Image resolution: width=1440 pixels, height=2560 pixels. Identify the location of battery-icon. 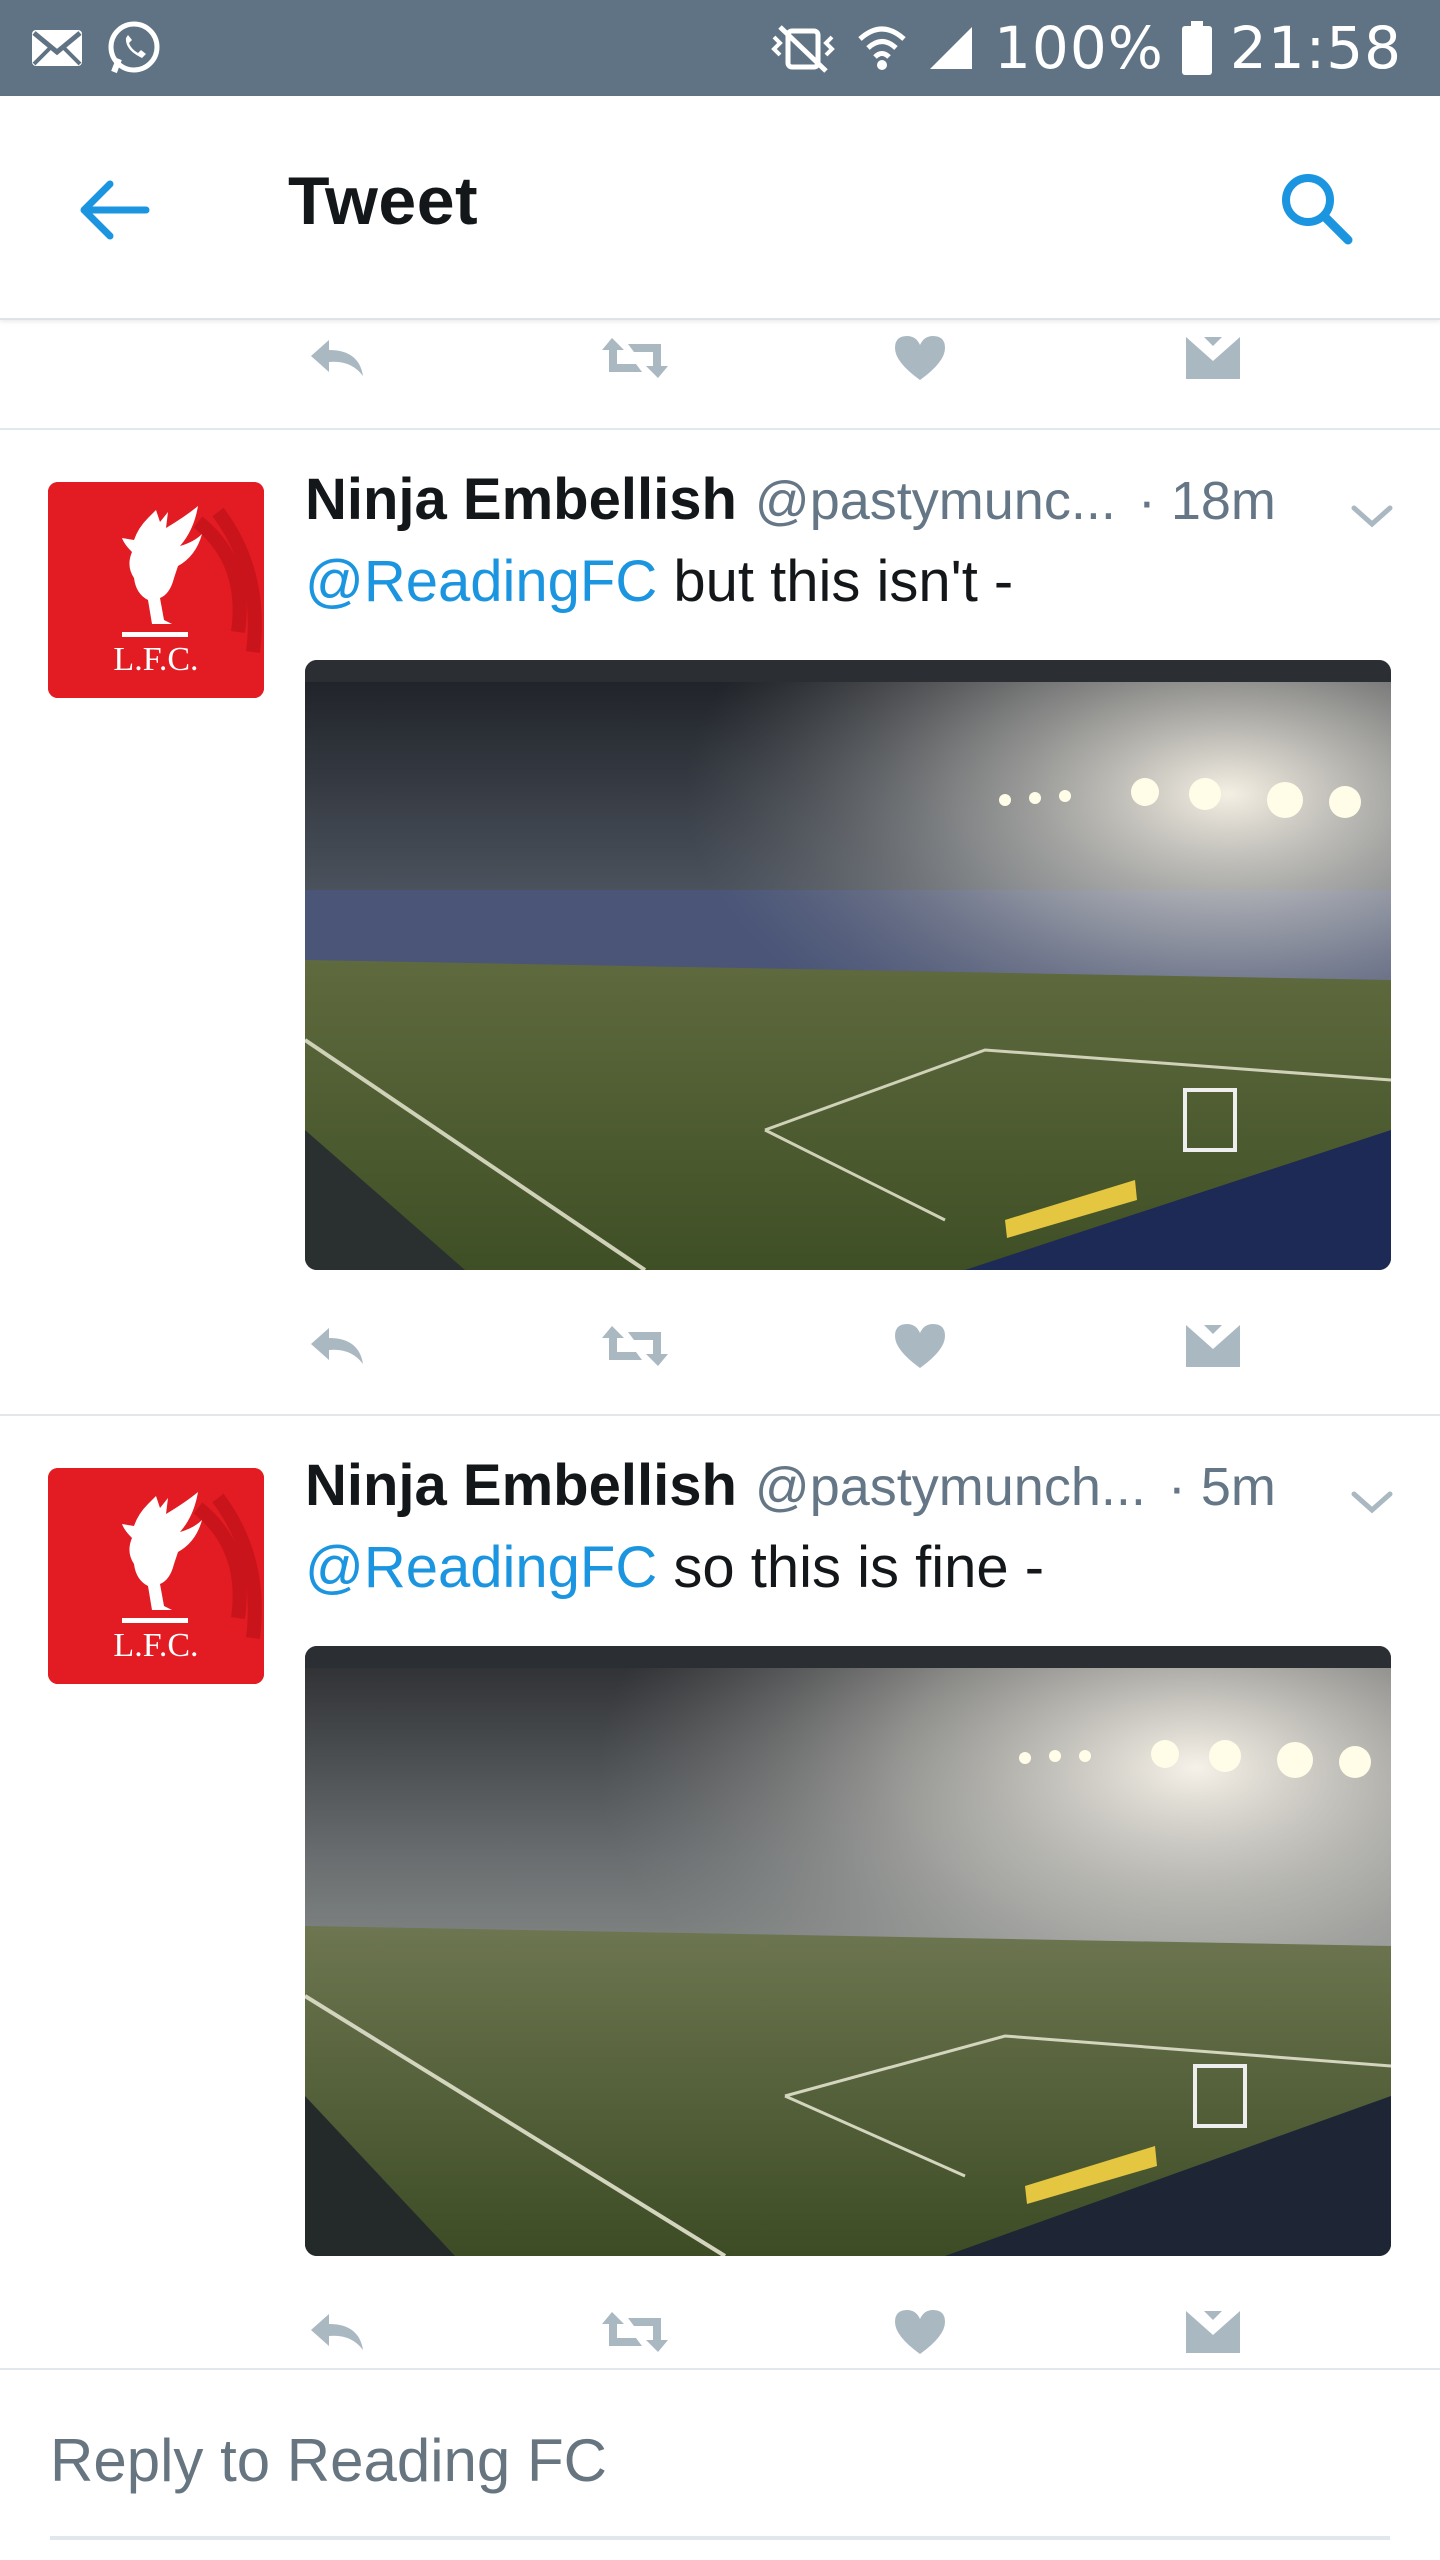
(1196, 48).